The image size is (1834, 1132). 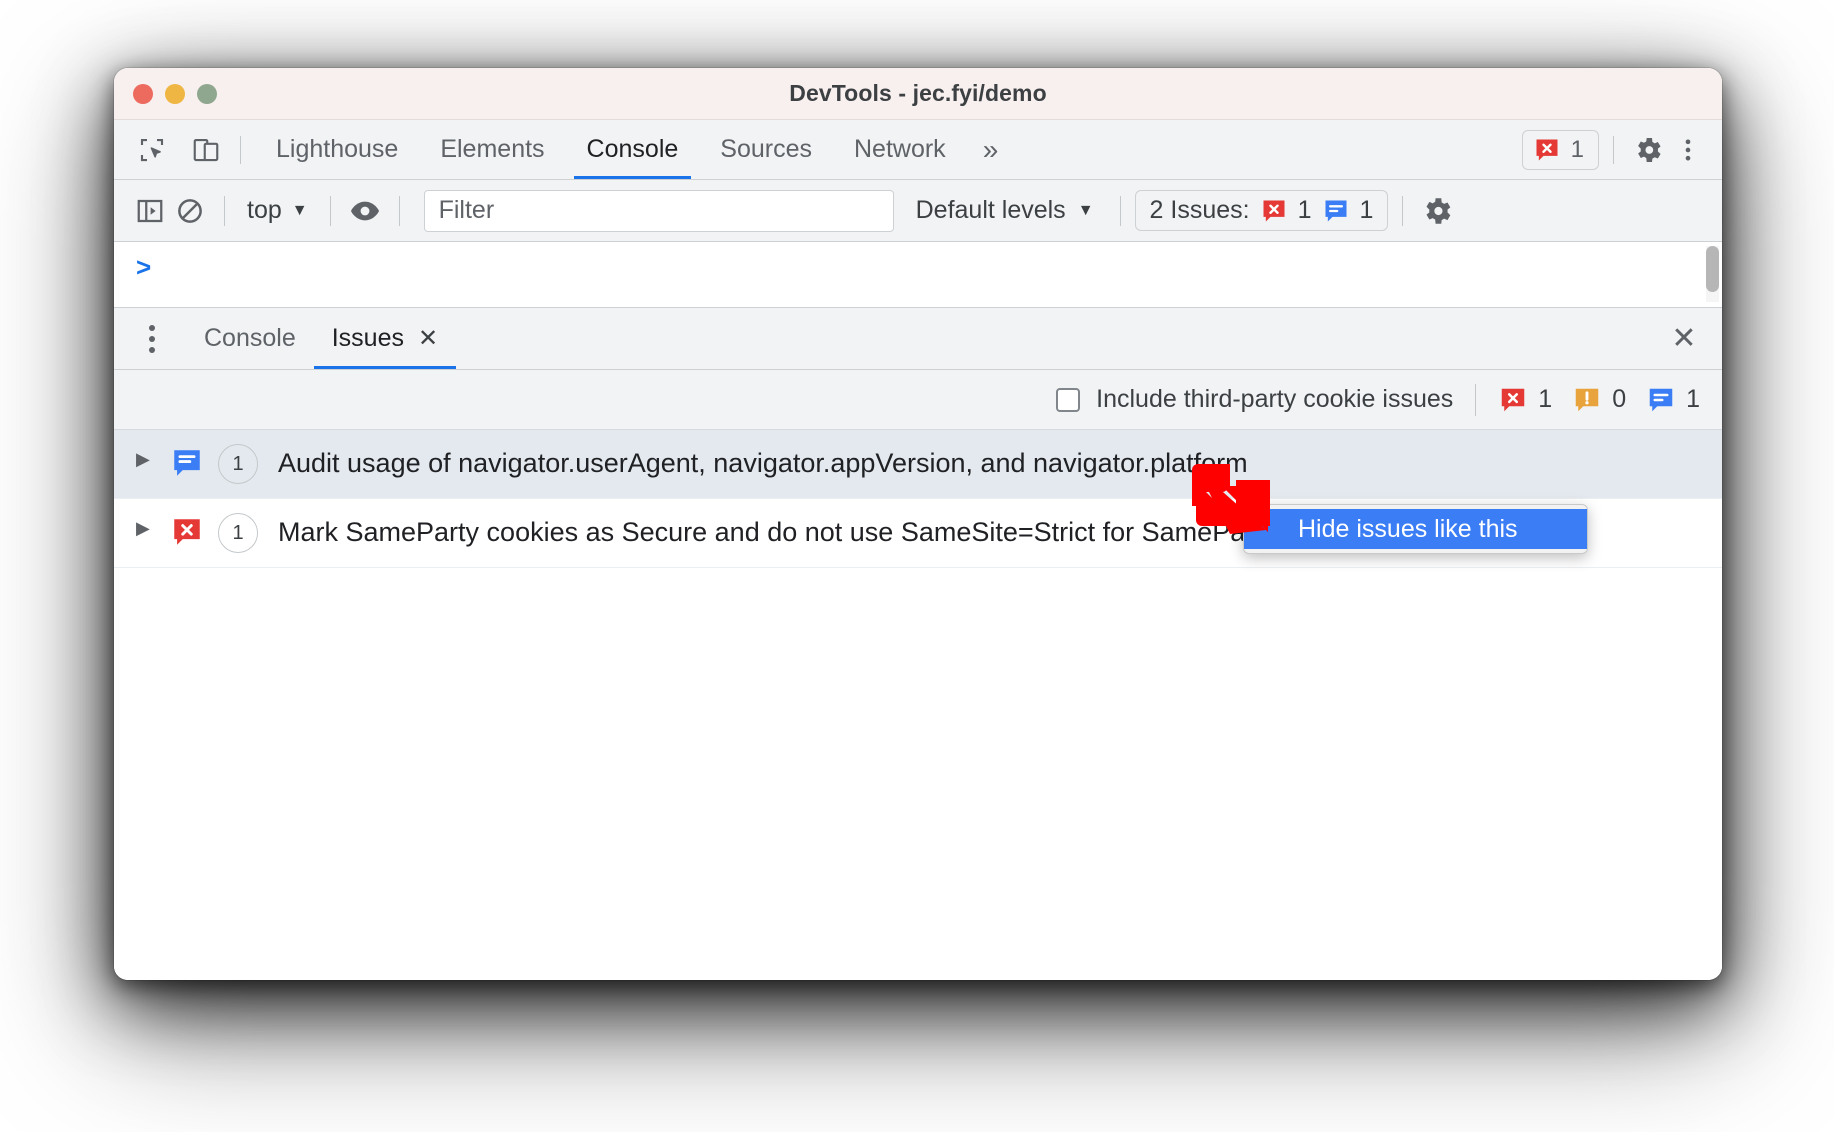 I want to click on issues-error-count-value: 1, so click(x=1545, y=399).